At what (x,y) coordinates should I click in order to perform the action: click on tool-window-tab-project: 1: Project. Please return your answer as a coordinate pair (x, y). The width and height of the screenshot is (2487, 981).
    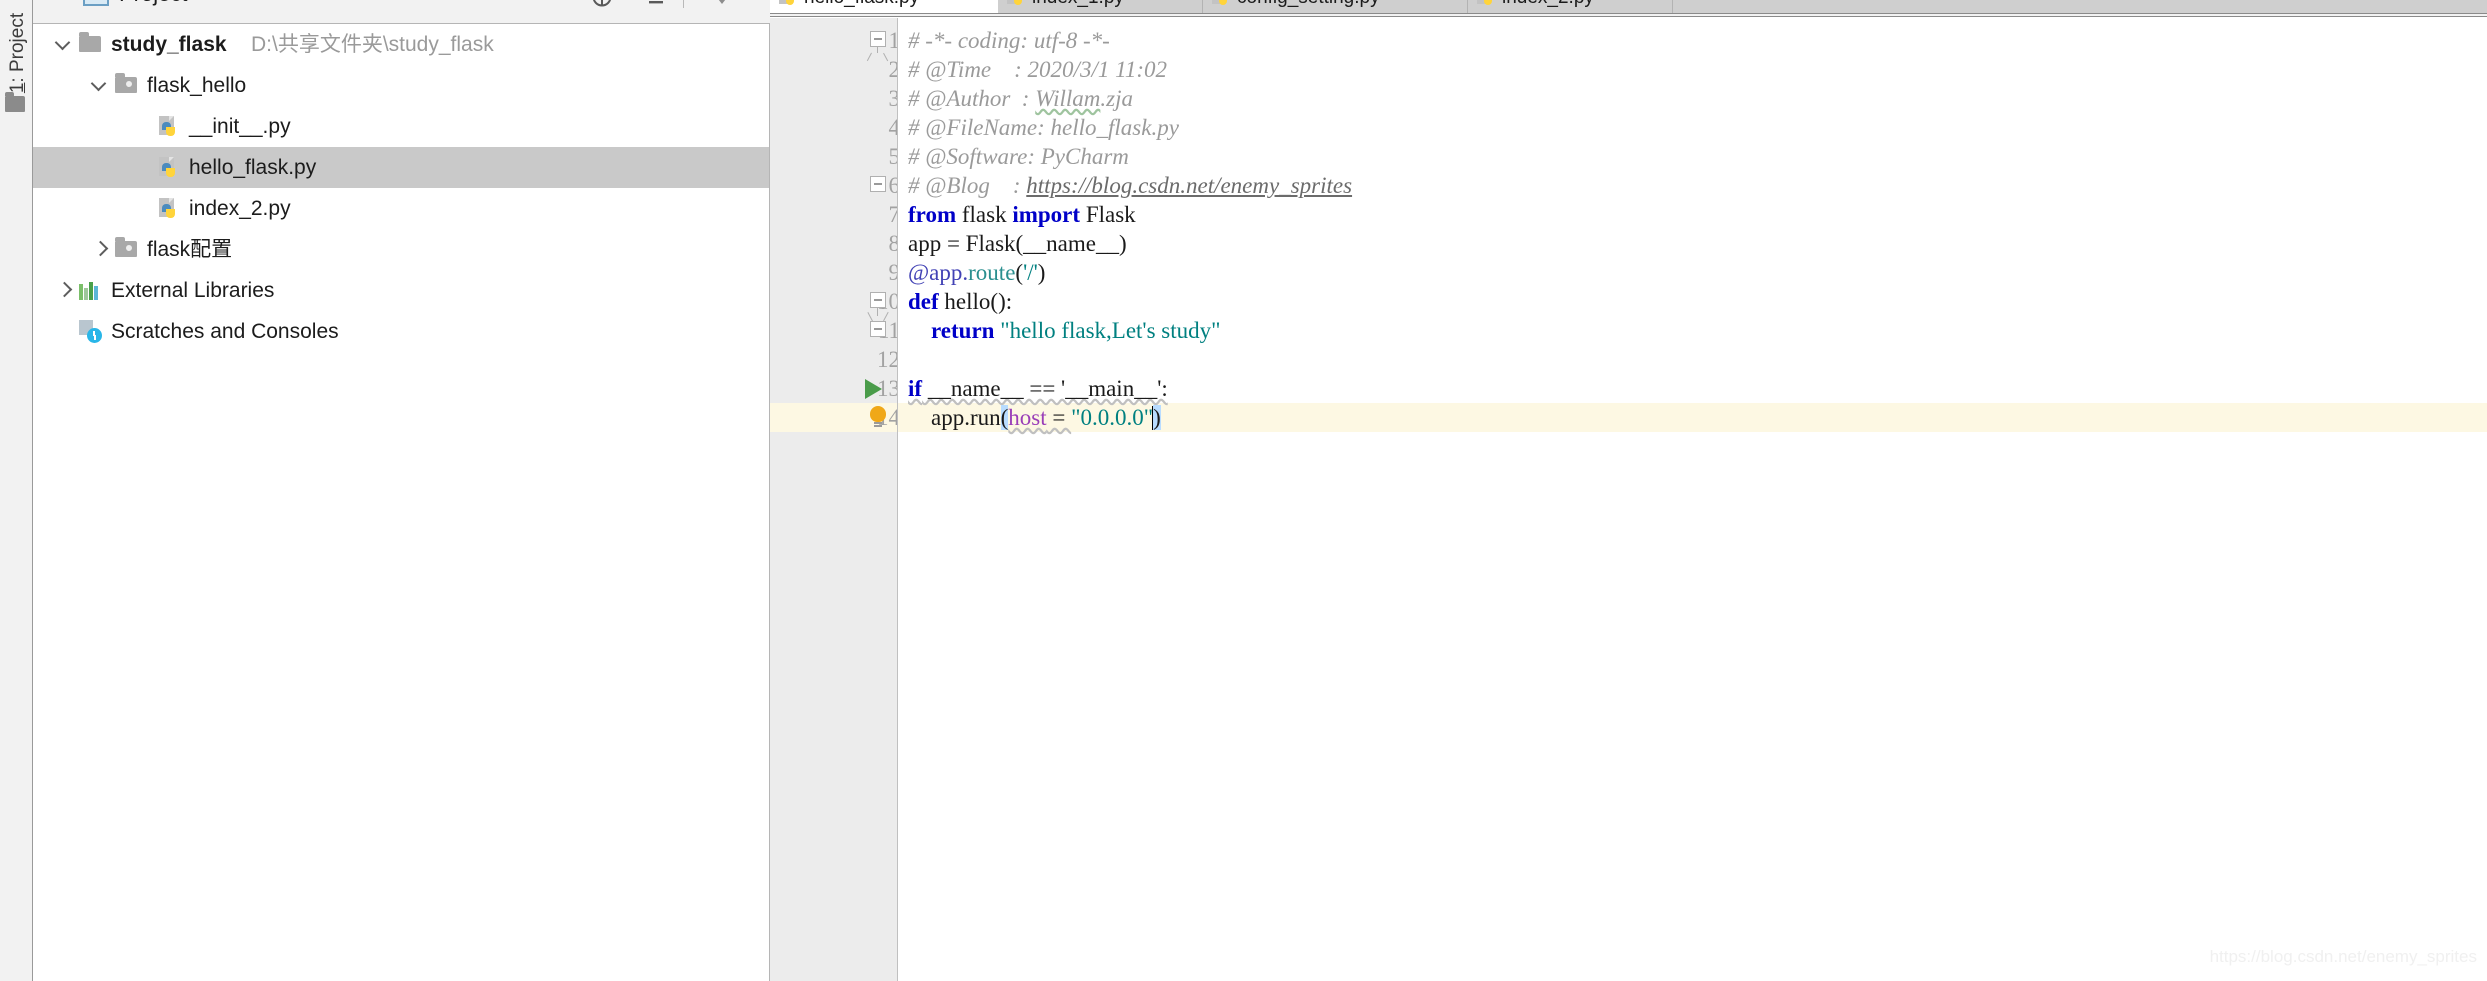
    Looking at the image, I should click on (18, 53).